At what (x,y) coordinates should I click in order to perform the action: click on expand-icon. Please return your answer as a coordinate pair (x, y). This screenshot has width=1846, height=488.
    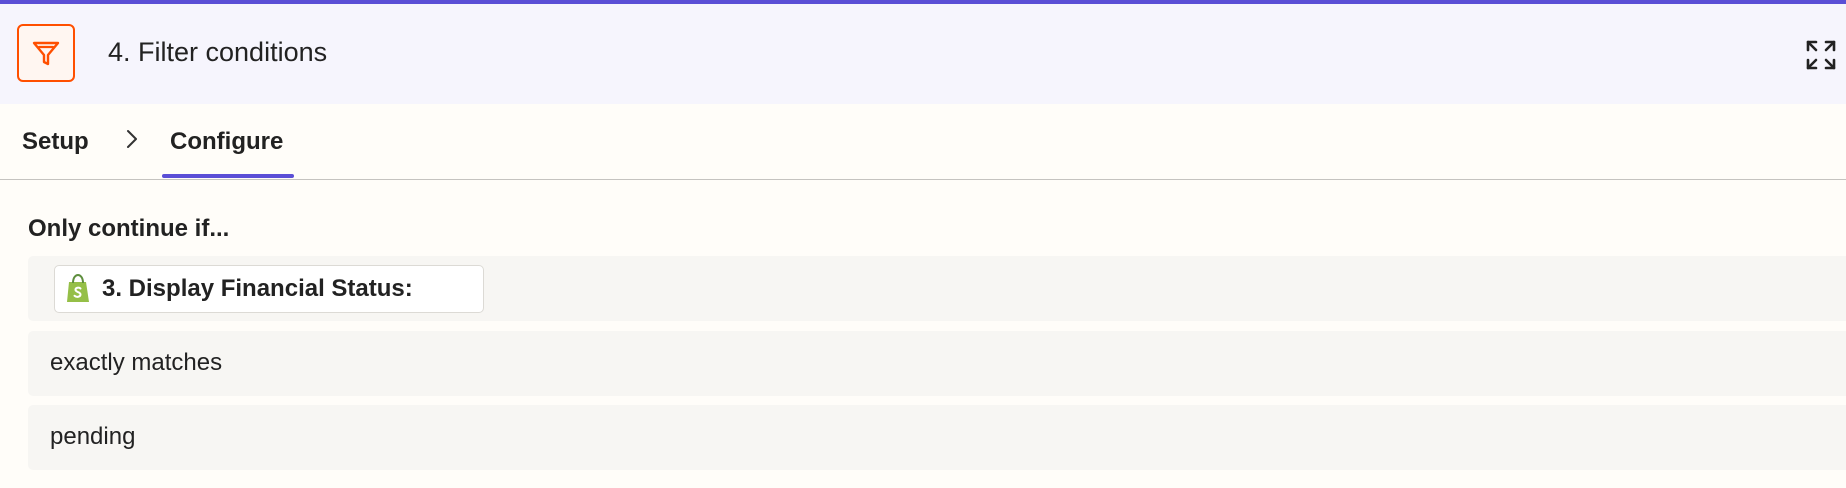
    Looking at the image, I should click on (1821, 55).